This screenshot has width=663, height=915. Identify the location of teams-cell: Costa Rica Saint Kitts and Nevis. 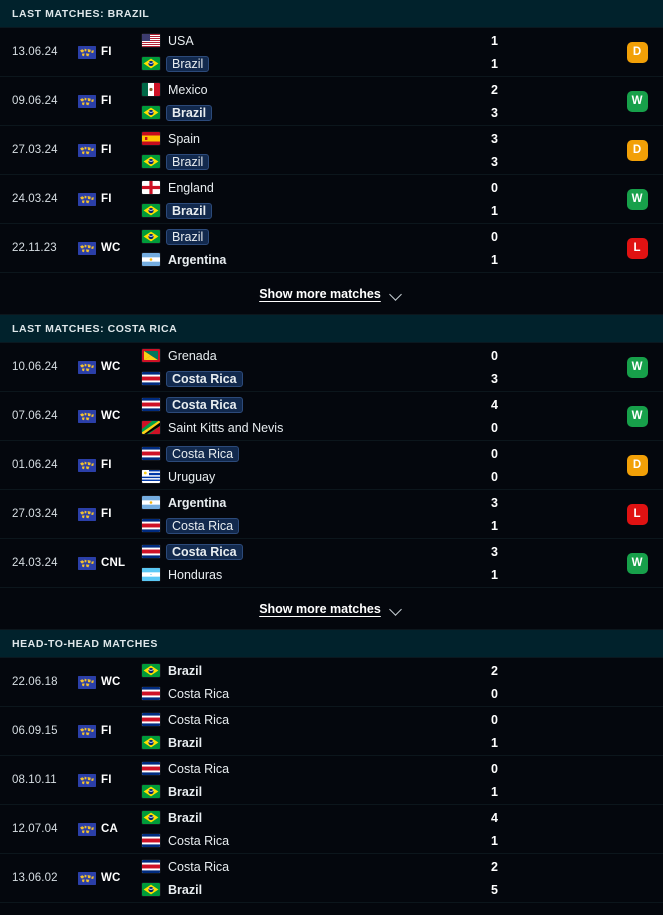
(314, 416).